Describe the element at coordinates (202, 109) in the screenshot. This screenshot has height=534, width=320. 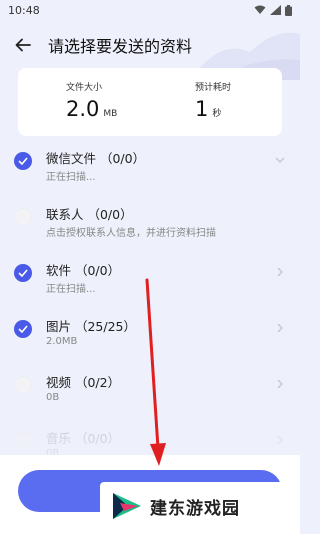
I see `time-value: 1` at that location.